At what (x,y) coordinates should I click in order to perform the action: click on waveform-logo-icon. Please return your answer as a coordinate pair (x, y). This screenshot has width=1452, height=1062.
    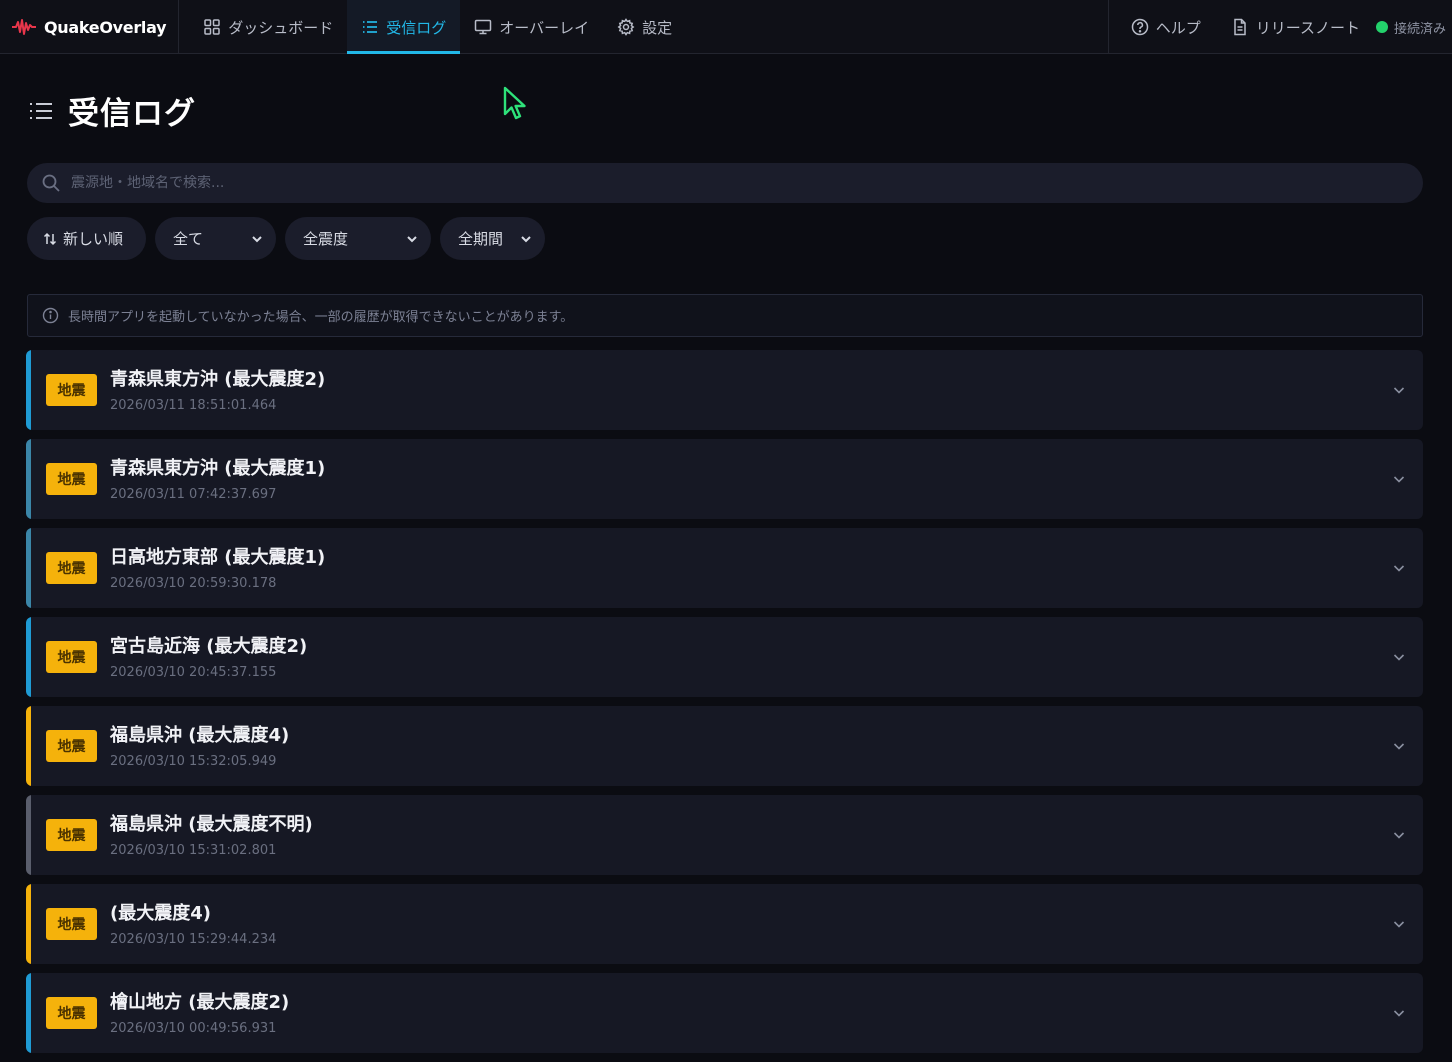
    Looking at the image, I should click on (24, 27).